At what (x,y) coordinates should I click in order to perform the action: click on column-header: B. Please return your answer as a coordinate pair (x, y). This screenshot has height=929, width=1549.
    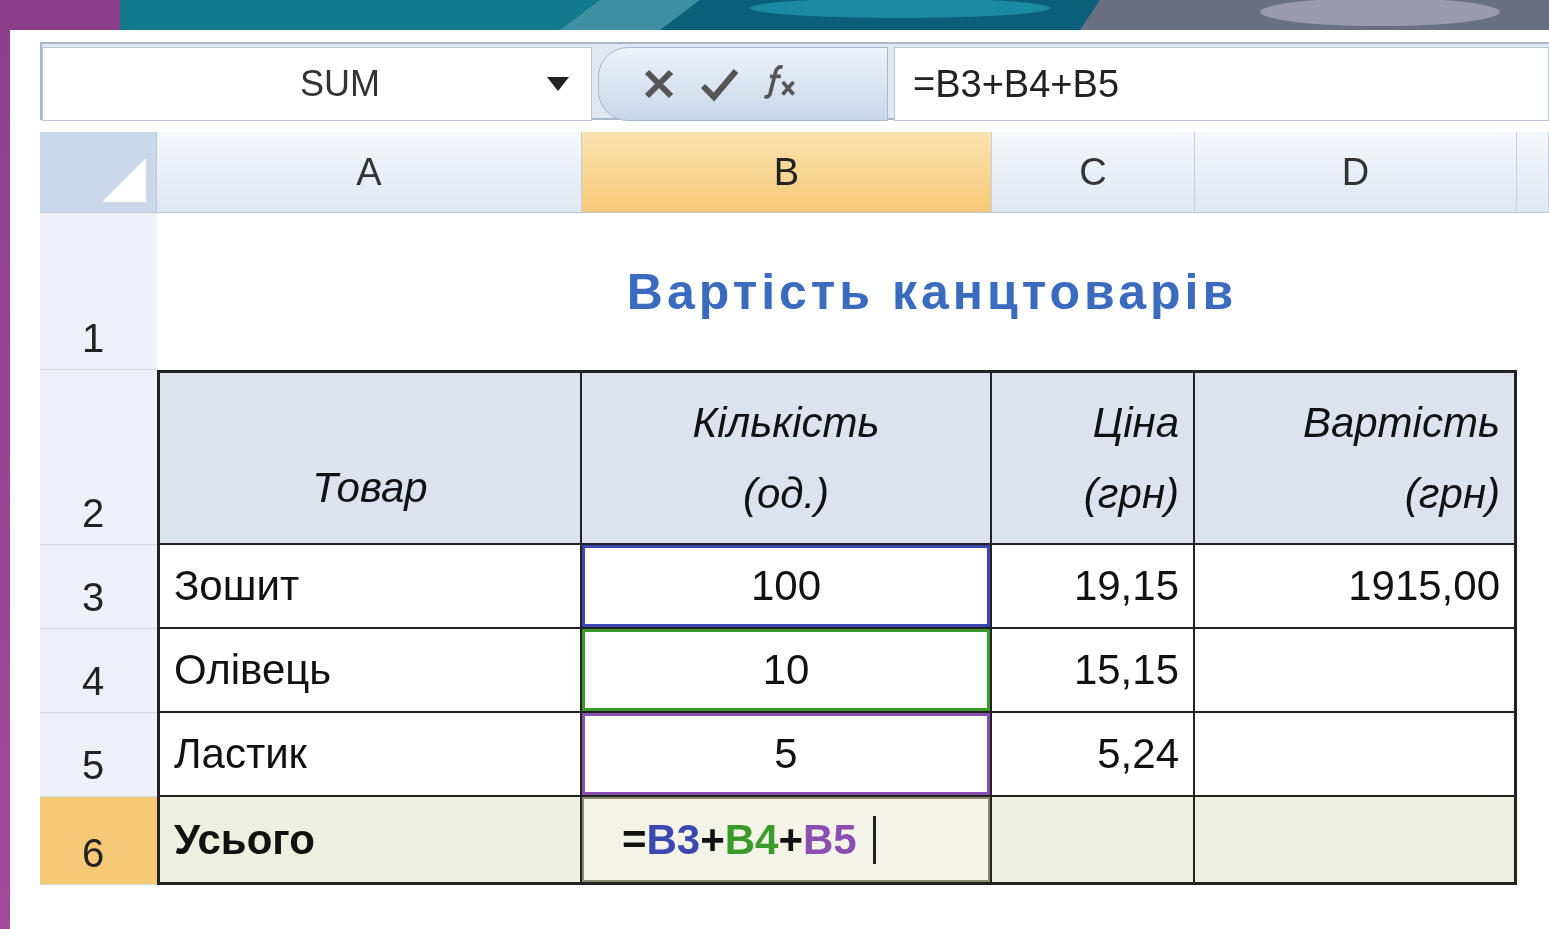
    Looking at the image, I should click on (787, 172).